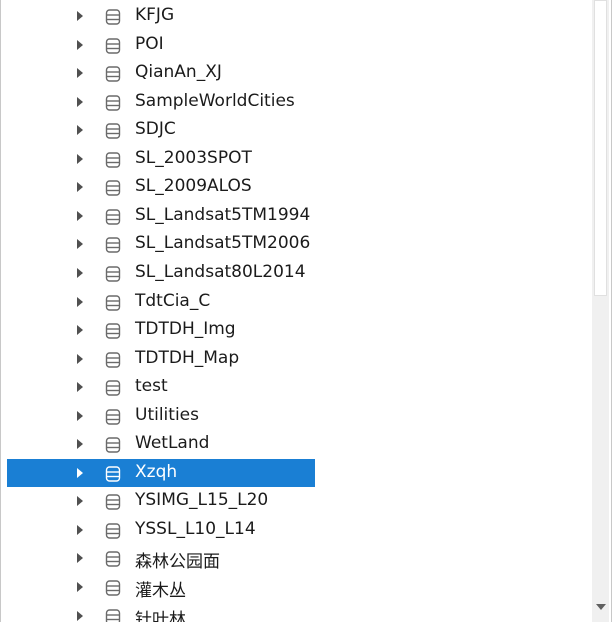 Image resolution: width=612 pixels, height=622 pixels. I want to click on tree-item: SL_Landsat80L2014, so click(298, 273).